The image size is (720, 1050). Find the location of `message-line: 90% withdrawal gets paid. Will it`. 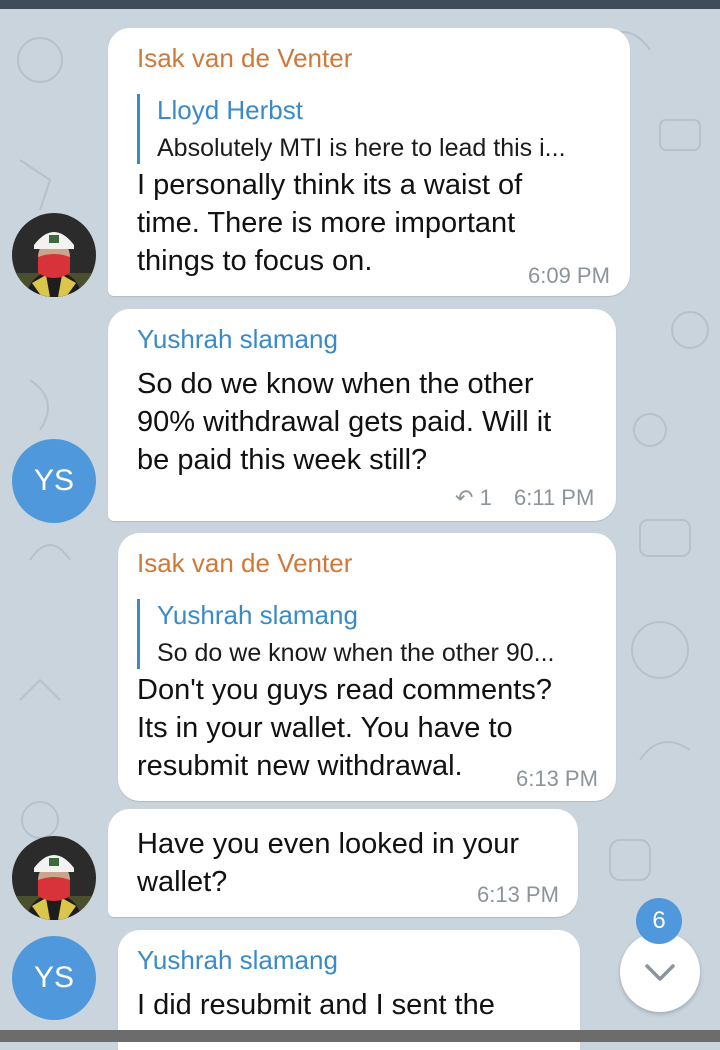

message-line: 90% withdrawal gets paid. Will it is located at coordinates (344, 422).